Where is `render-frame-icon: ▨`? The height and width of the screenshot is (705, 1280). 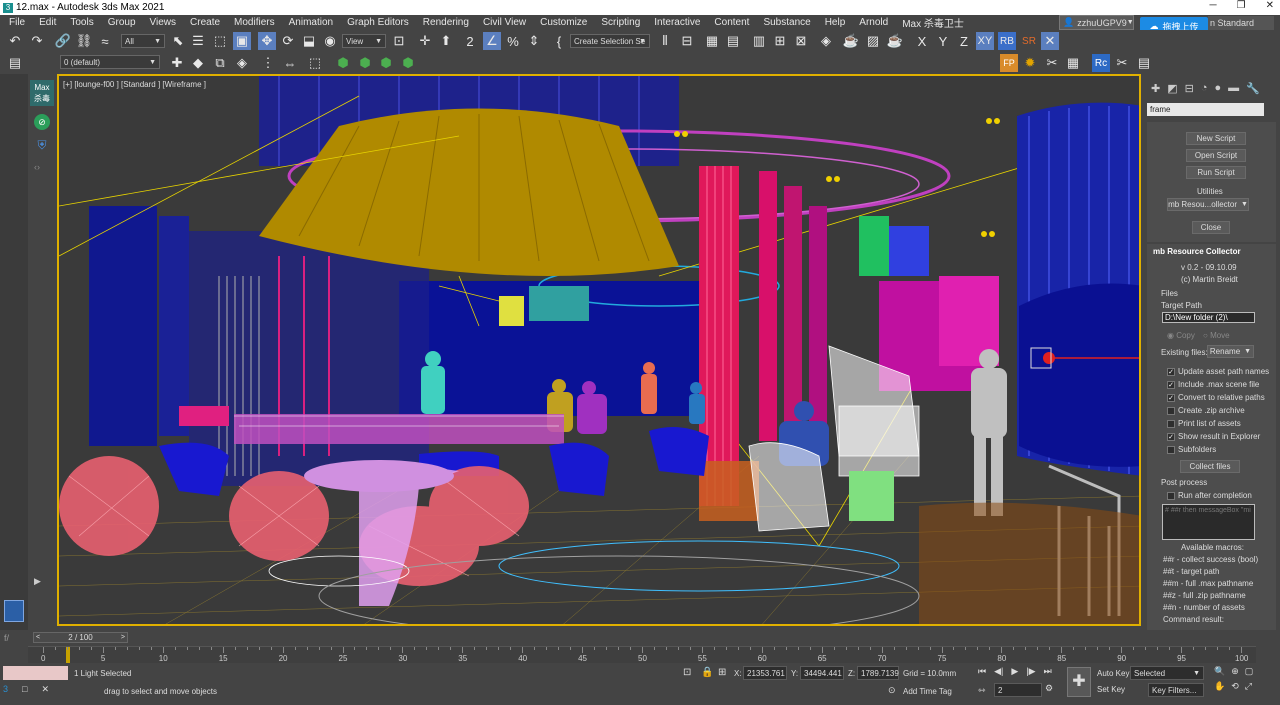
render-frame-icon: ▨ is located at coordinates (873, 41).